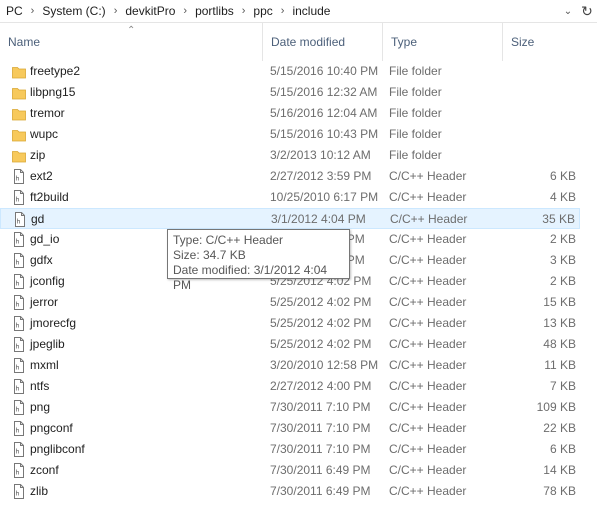 The width and height of the screenshot is (597, 513). What do you see at coordinates (53, 323) in the screenshot?
I see `file-name: jmorecfg` at bounding box center [53, 323].